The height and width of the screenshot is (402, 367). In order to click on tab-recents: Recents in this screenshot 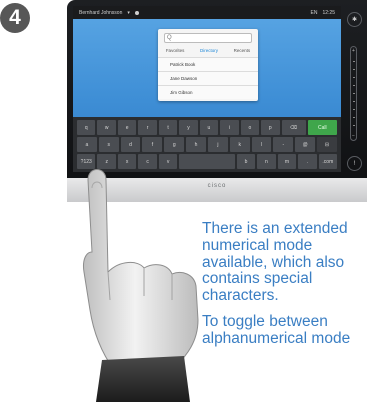, I will do `click(242, 50)`.